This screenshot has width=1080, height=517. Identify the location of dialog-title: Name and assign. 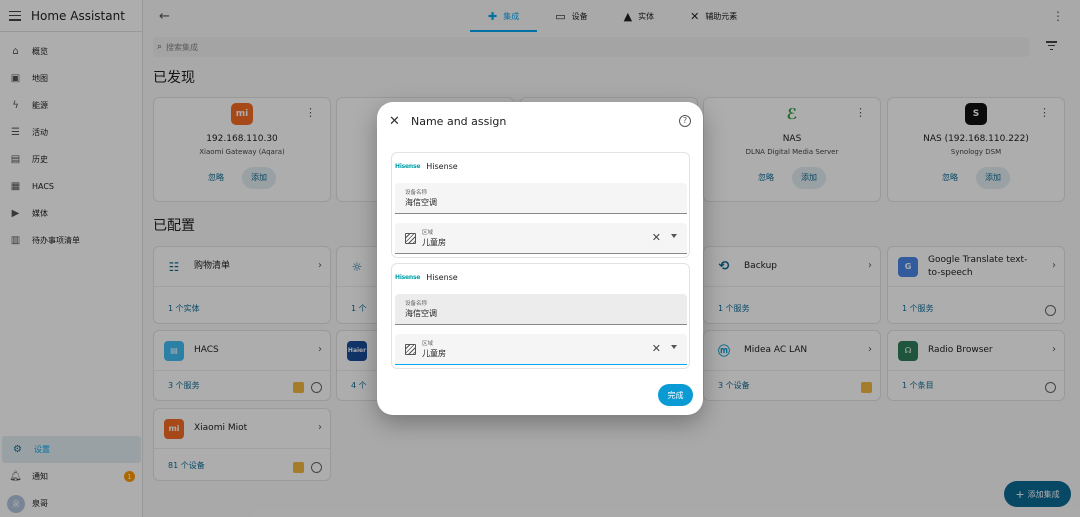
(459, 121).